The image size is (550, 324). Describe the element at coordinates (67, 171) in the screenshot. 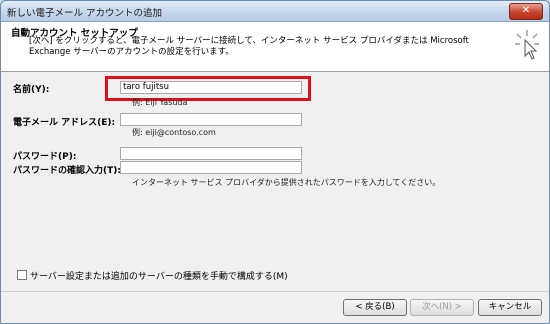

I see `password-confirm-label: パスワードの確認入力(T):` at that location.